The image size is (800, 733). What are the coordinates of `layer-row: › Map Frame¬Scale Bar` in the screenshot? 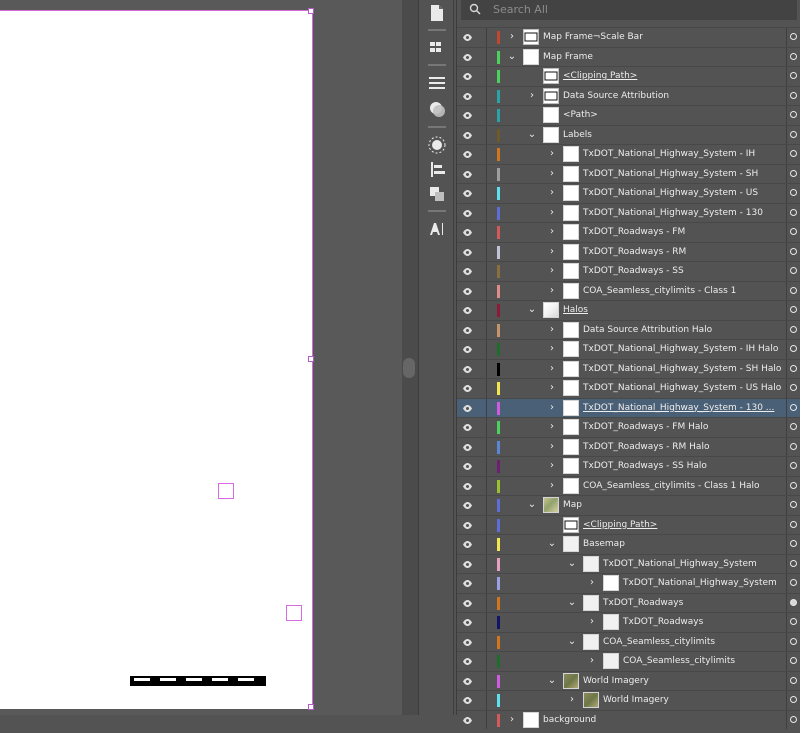 It's located at (628, 37).